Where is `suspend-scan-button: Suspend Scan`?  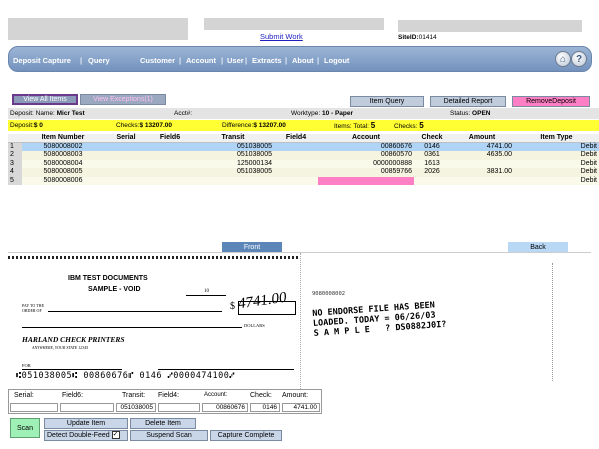 suspend-scan-button: Suspend Scan is located at coordinates (169, 435).